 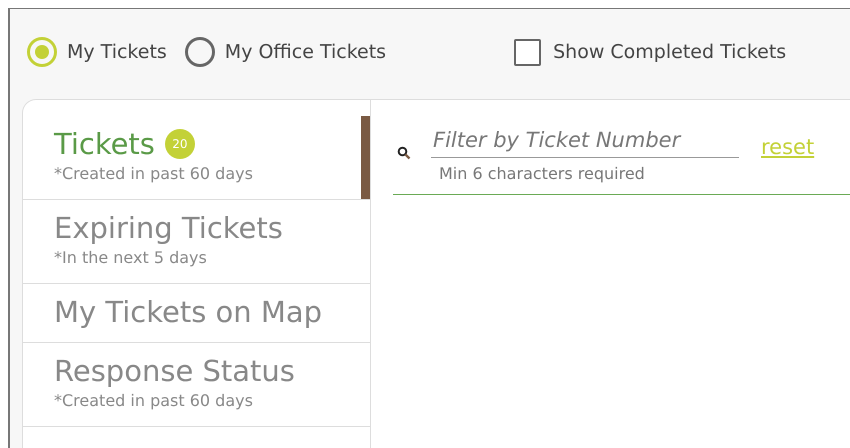 What do you see at coordinates (404, 153) in the screenshot?
I see `search-icon` at bounding box center [404, 153].